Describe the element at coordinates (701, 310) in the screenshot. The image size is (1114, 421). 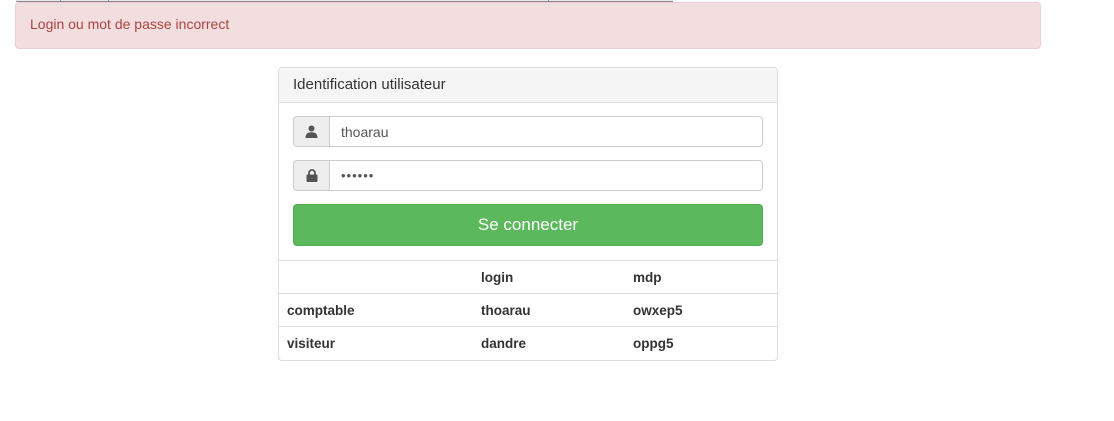
I see `table-cell-password: owxep5` at that location.